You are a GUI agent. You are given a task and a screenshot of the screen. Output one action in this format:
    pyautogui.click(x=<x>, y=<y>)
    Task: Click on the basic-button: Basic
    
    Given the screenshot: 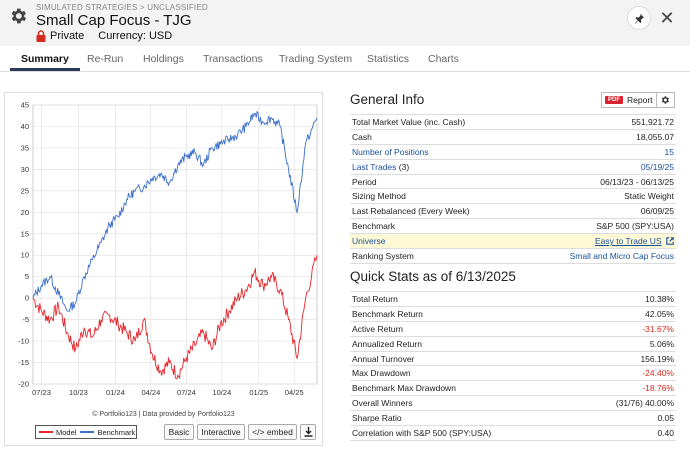 What is the action you would take?
    pyautogui.click(x=179, y=432)
    